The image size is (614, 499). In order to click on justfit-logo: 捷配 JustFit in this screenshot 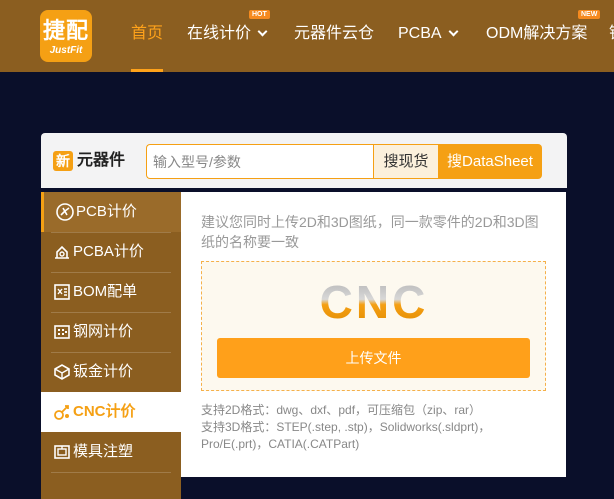, I will do `click(66, 36)`.